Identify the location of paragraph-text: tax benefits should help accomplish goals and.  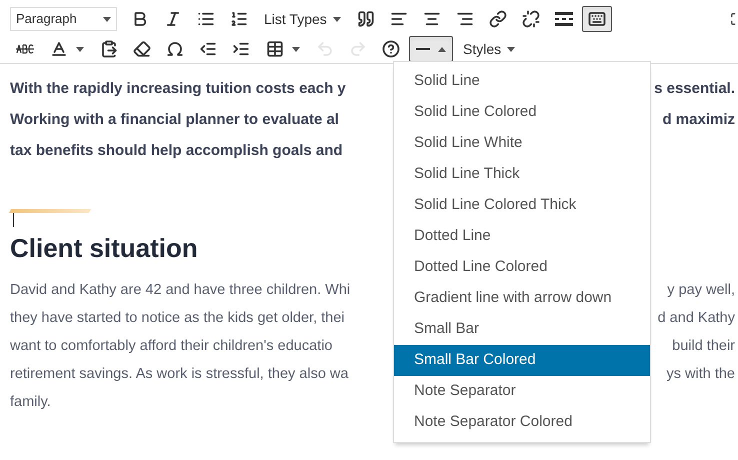
(176, 151).